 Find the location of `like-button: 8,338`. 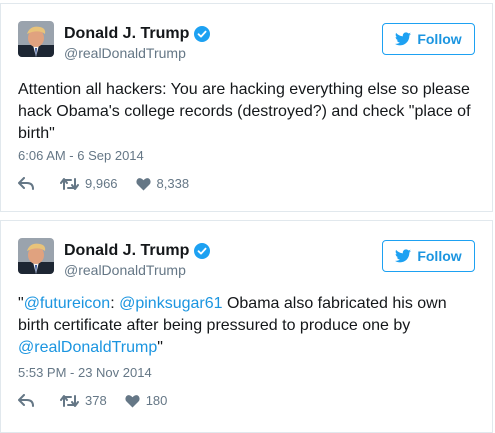

like-button: 8,338 is located at coordinates (162, 183).